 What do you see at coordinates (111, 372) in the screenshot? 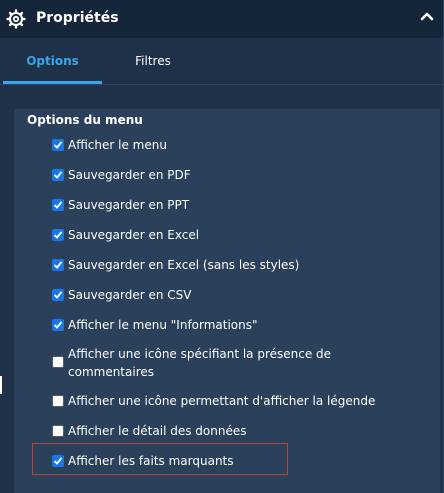
I see `option-label-line2: commentaires` at bounding box center [111, 372].